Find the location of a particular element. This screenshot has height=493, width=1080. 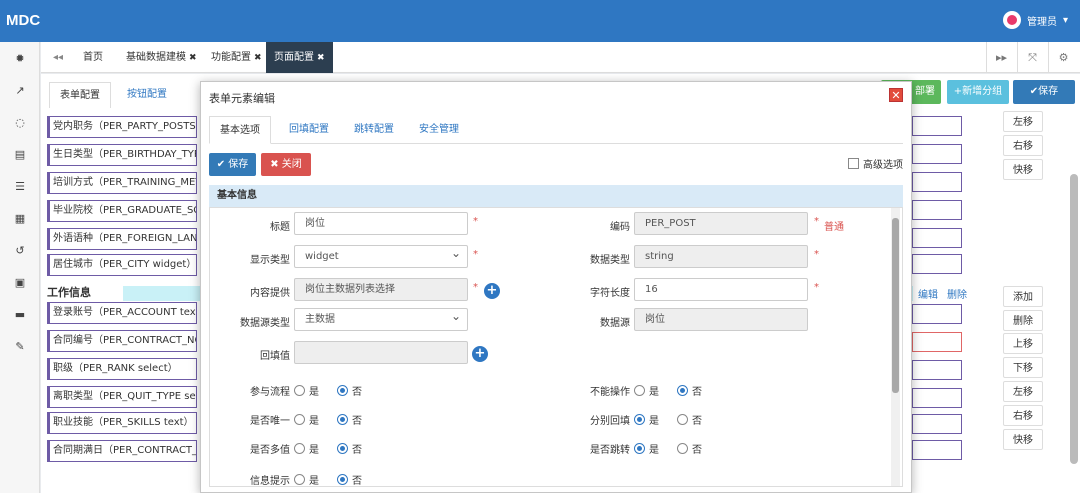

dialog-close-button: ✖ 关闭 is located at coordinates (286, 164).